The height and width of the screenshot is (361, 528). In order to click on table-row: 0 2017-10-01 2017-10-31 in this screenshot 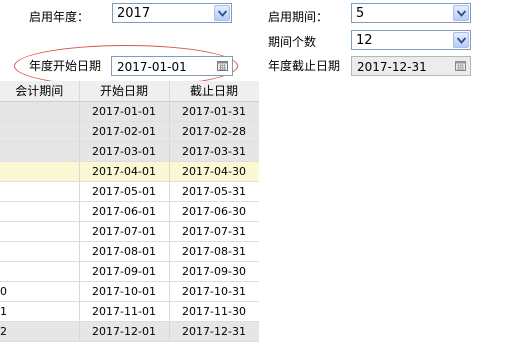, I will do `click(129, 291)`.